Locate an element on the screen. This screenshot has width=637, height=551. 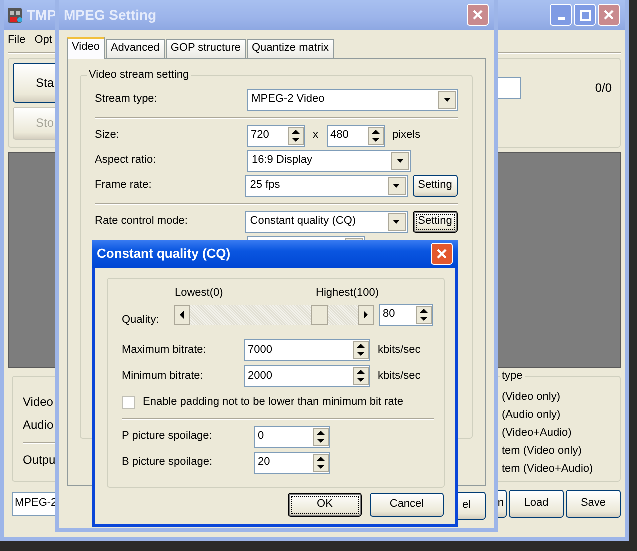
field-label: Size: is located at coordinates (107, 136).